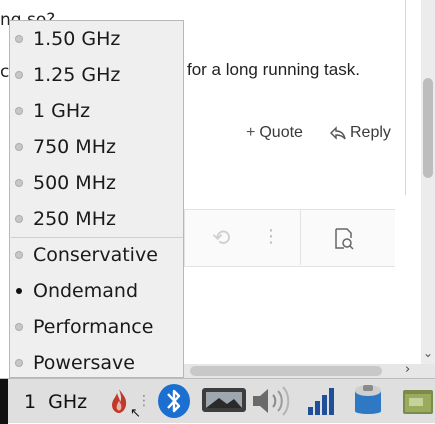 The width and height of the screenshot is (435, 424). Describe the element at coordinates (370, 132) in the screenshot. I see `reply-label: Reply` at that location.